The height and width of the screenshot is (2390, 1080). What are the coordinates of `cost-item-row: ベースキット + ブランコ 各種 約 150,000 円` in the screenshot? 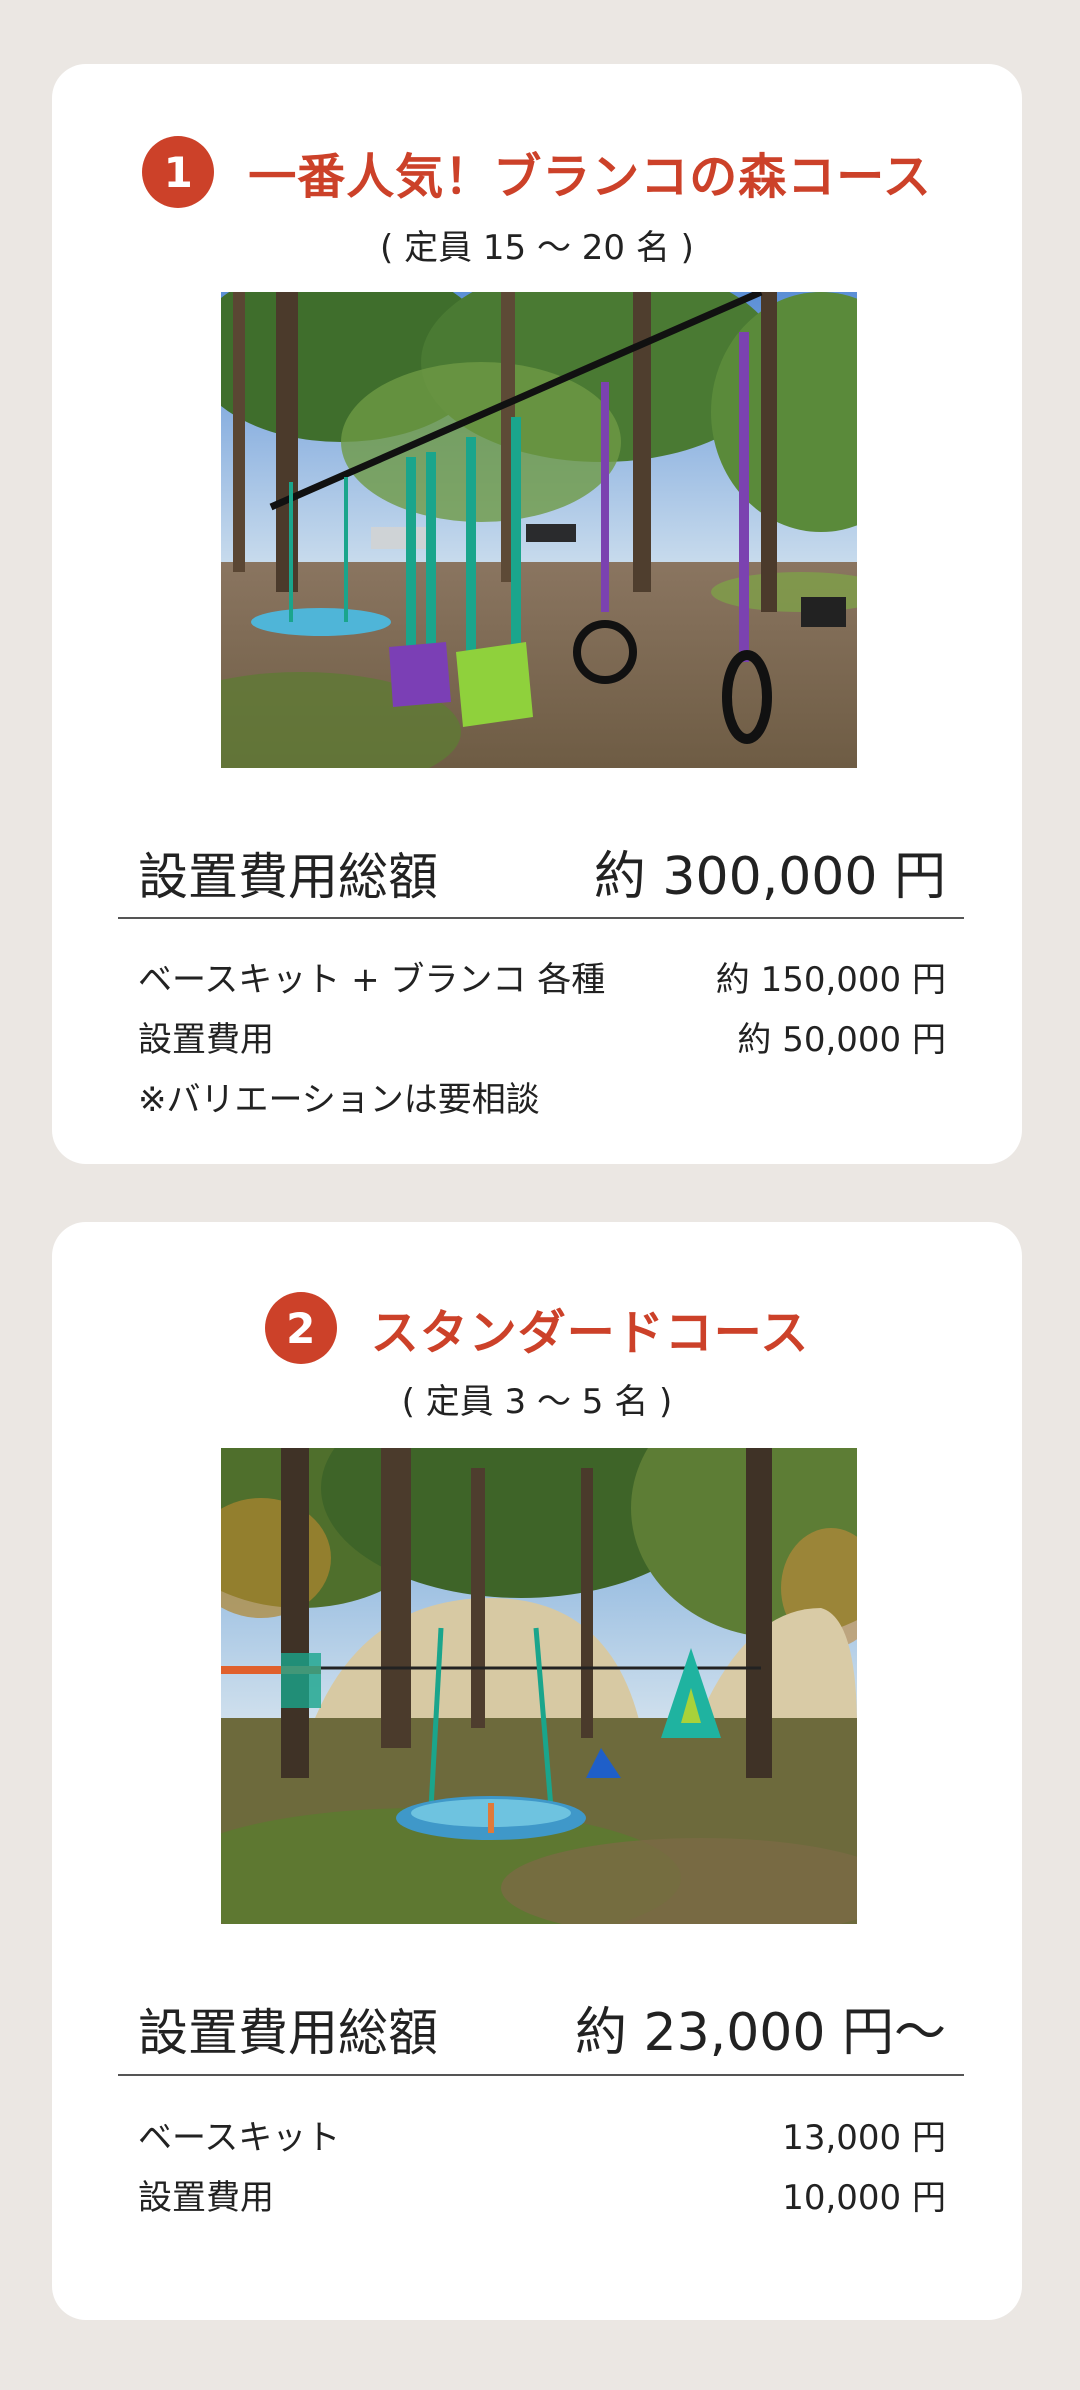 It's located at (542, 976).